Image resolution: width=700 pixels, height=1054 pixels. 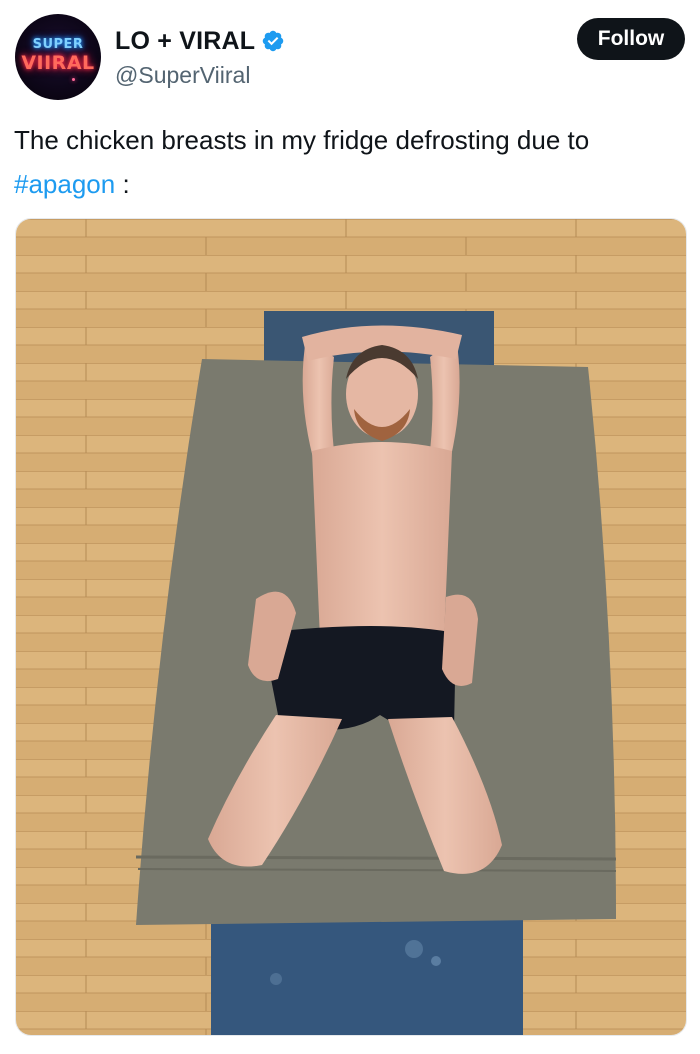 What do you see at coordinates (73, 79) in the screenshot?
I see `avatar-decoration` at bounding box center [73, 79].